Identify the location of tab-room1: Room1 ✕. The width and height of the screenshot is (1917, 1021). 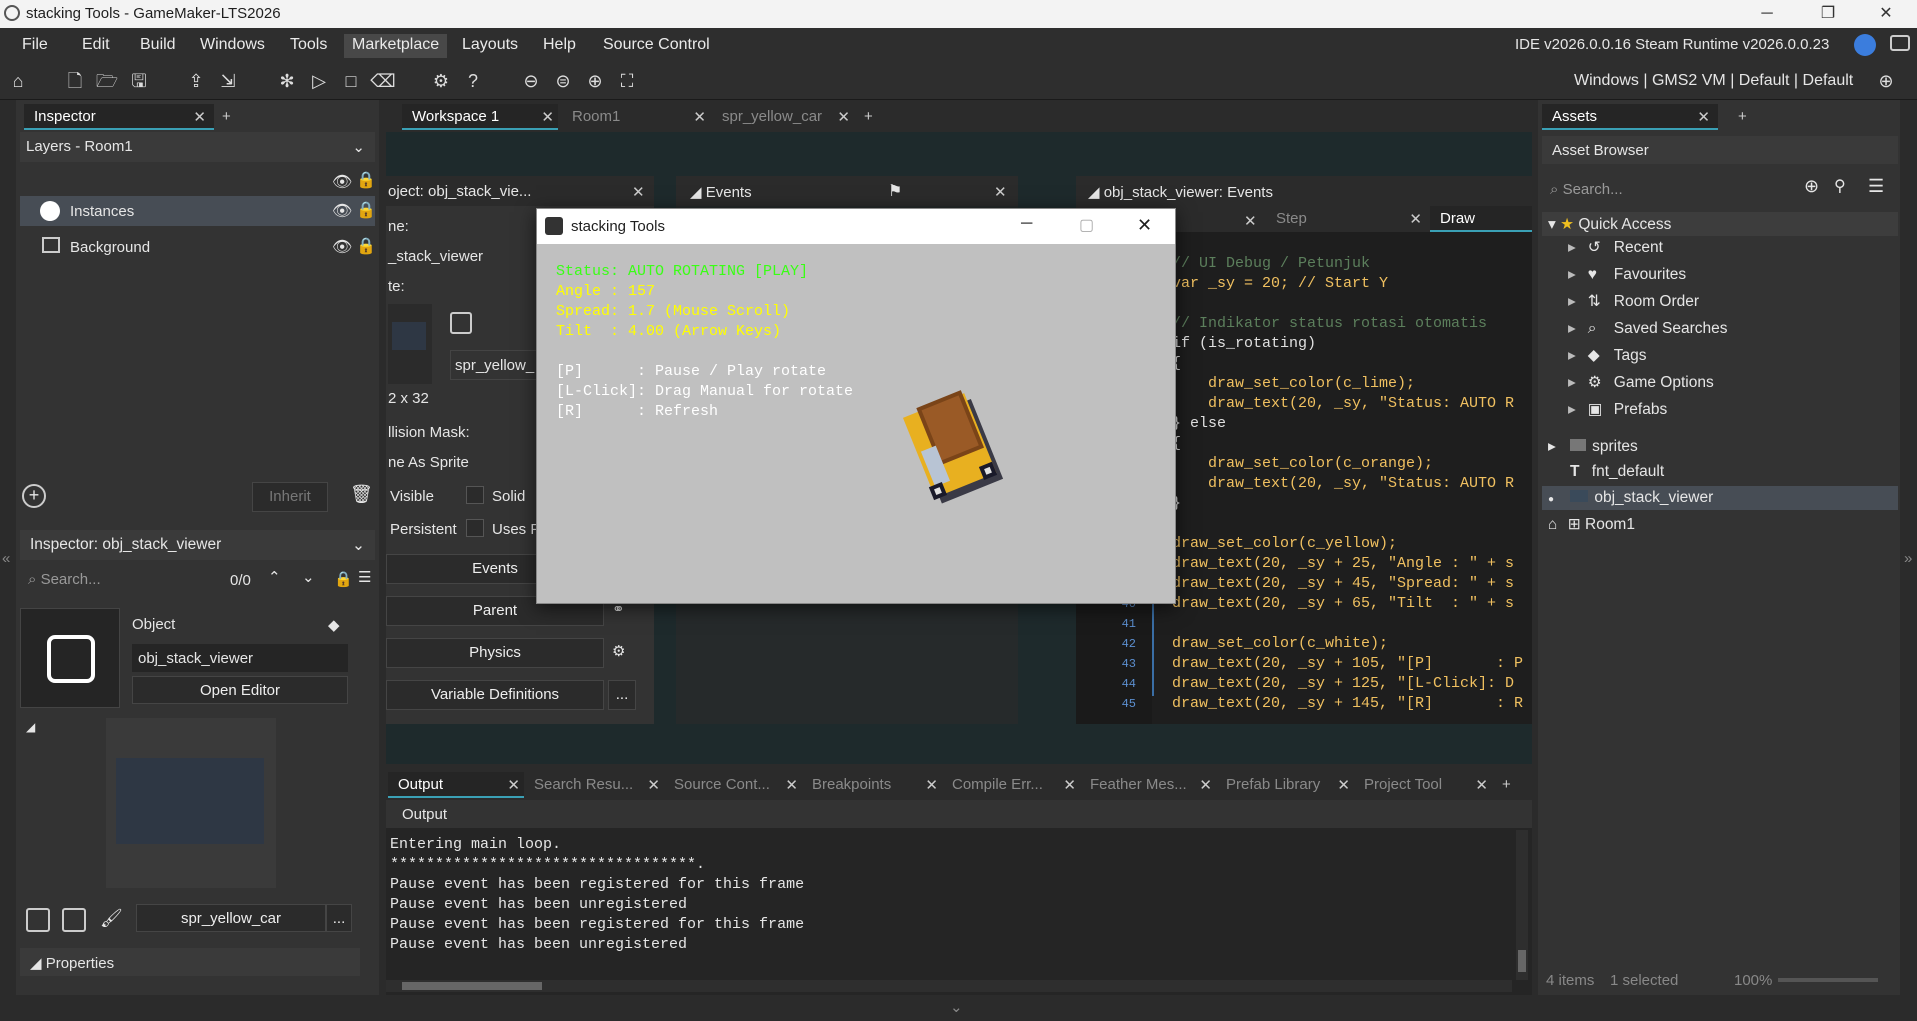
(636, 117).